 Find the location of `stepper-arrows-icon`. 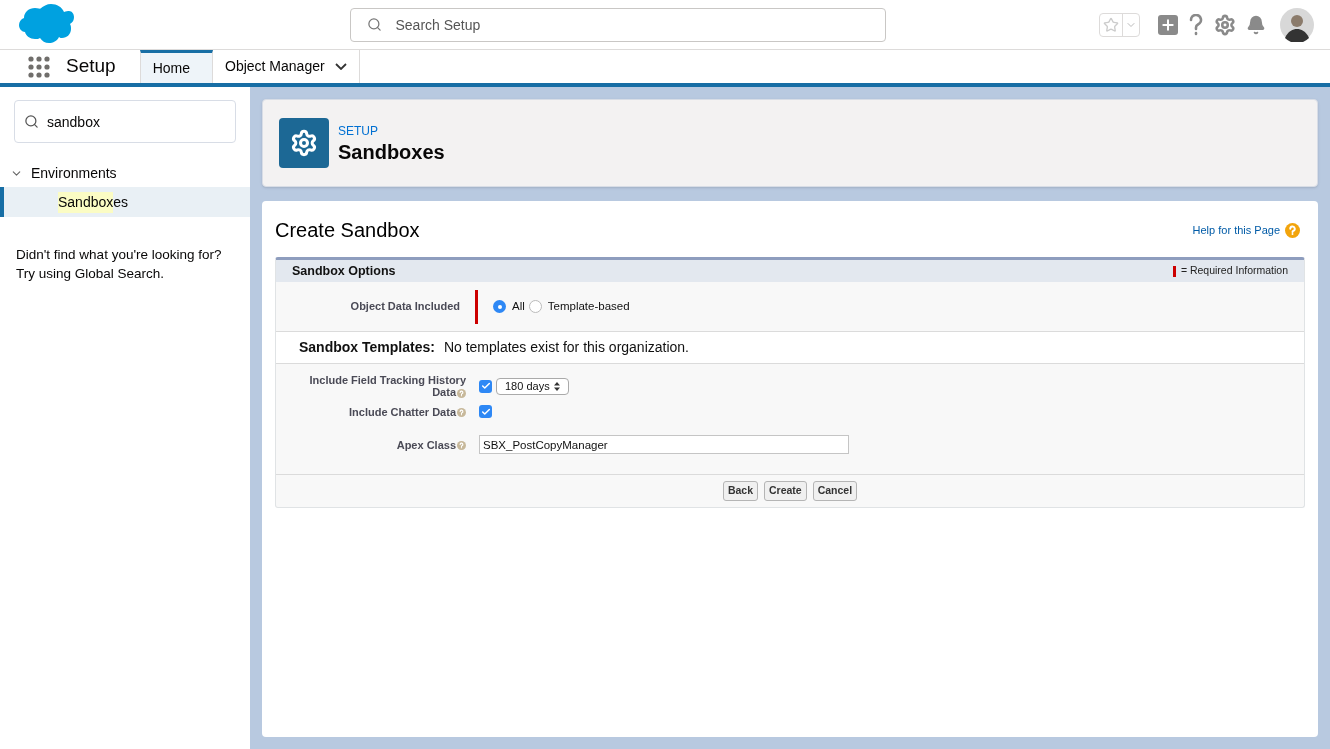

stepper-arrows-icon is located at coordinates (556, 386).